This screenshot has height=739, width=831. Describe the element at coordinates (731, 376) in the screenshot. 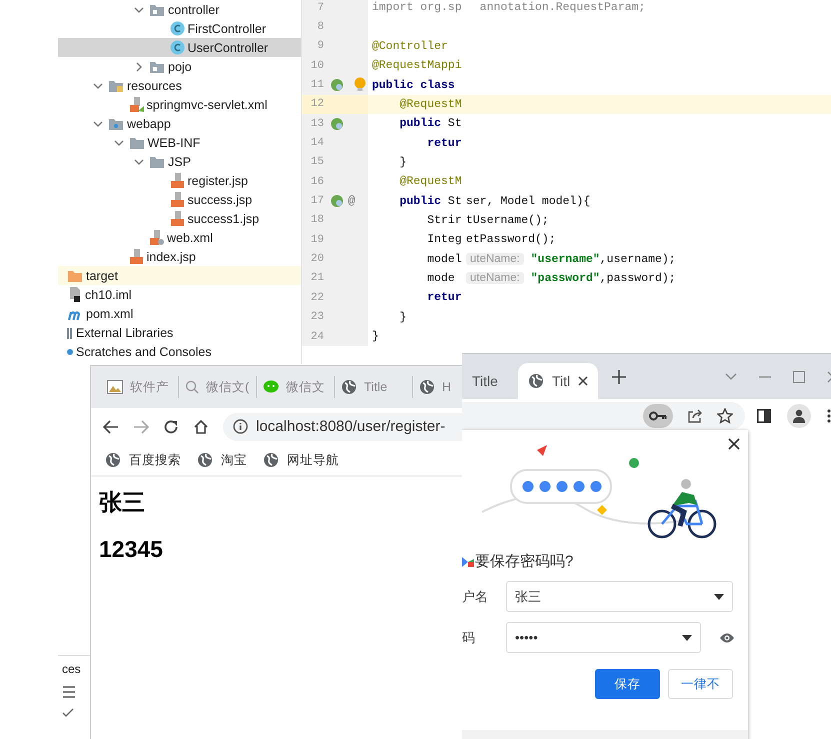

I see `tab-search-chevron-icon` at that location.